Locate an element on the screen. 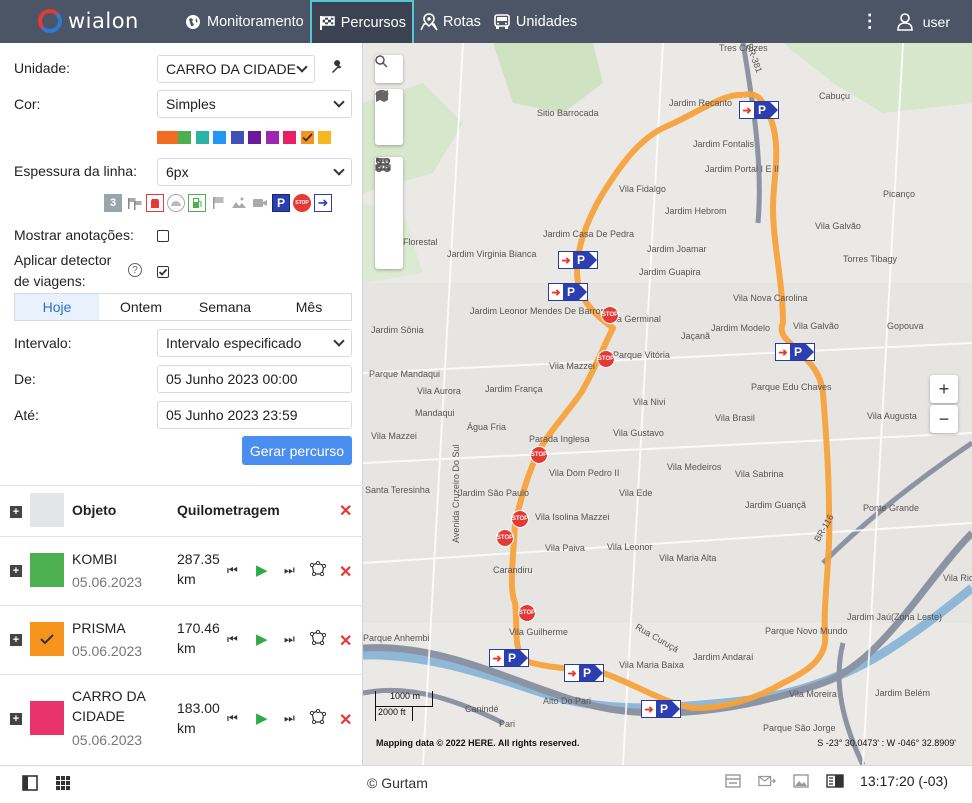  detector-checkbox is located at coordinates (163, 271).